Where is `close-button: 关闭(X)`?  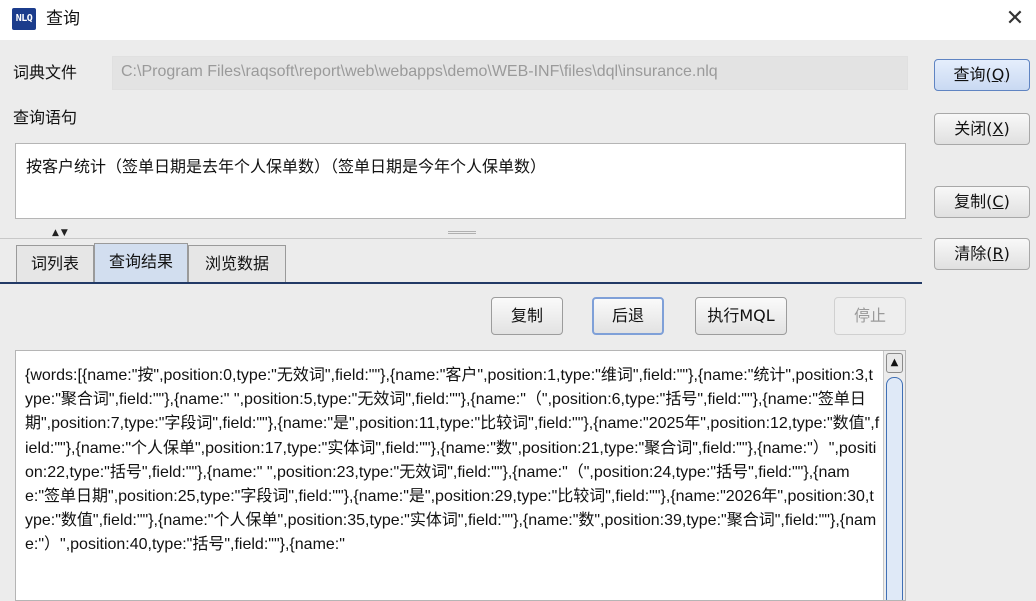 close-button: 关闭(X) is located at coordinates (982, 129).